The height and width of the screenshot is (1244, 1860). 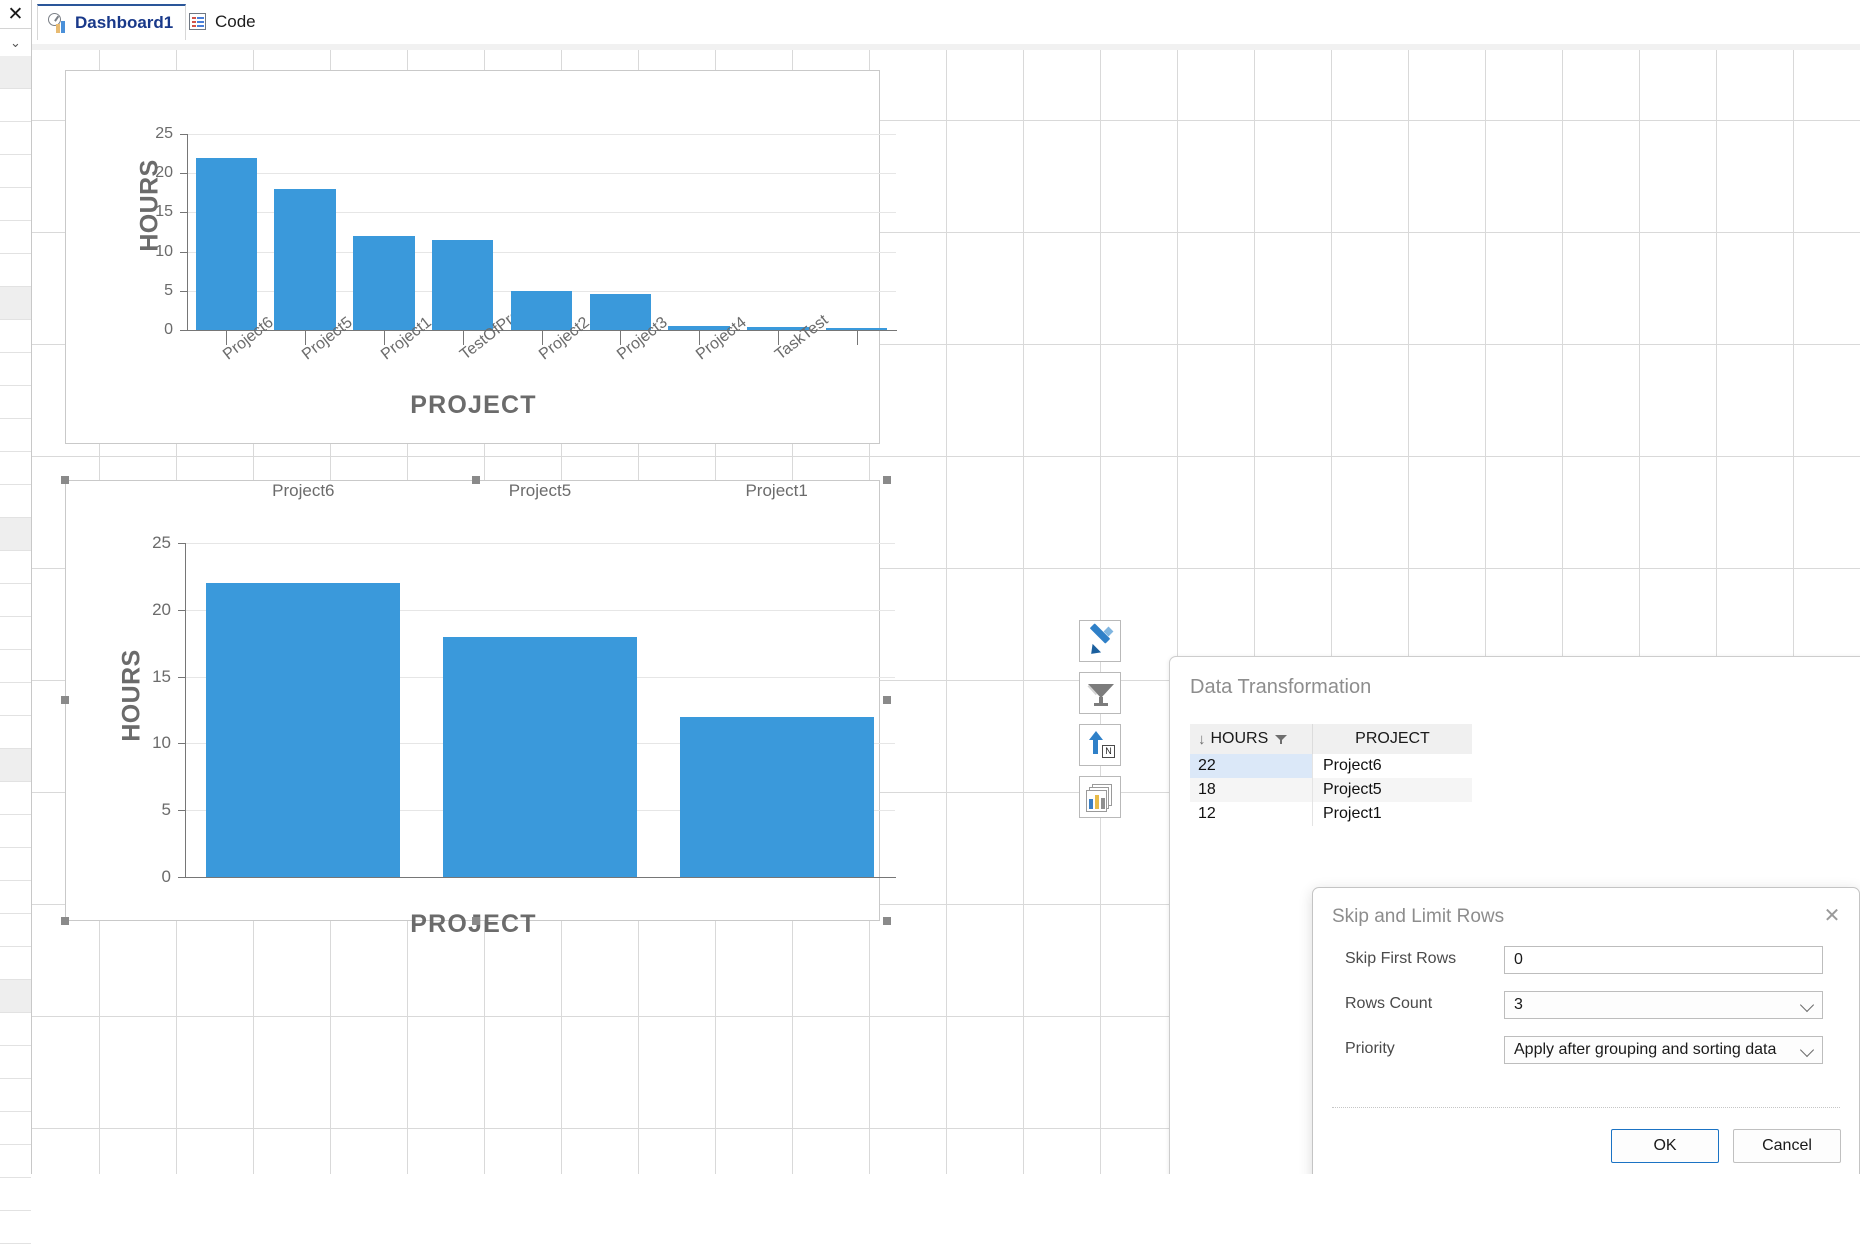 I want to click on column-header-hours: ↓ HOURS, so click(x=1251, y=739).